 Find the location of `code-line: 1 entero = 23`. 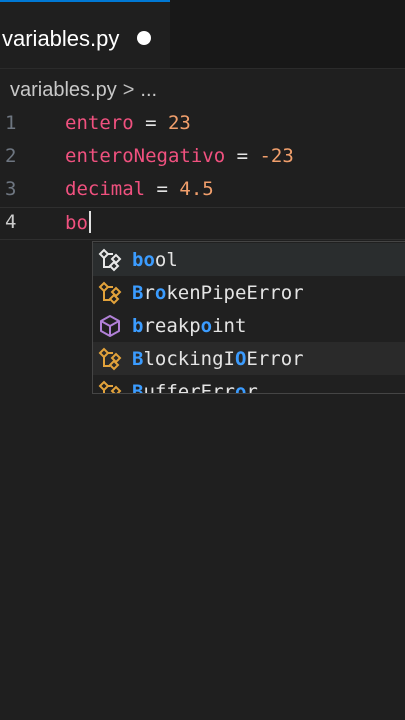

code-line: 1 entero = 23 is located at coordinates (202, 124).